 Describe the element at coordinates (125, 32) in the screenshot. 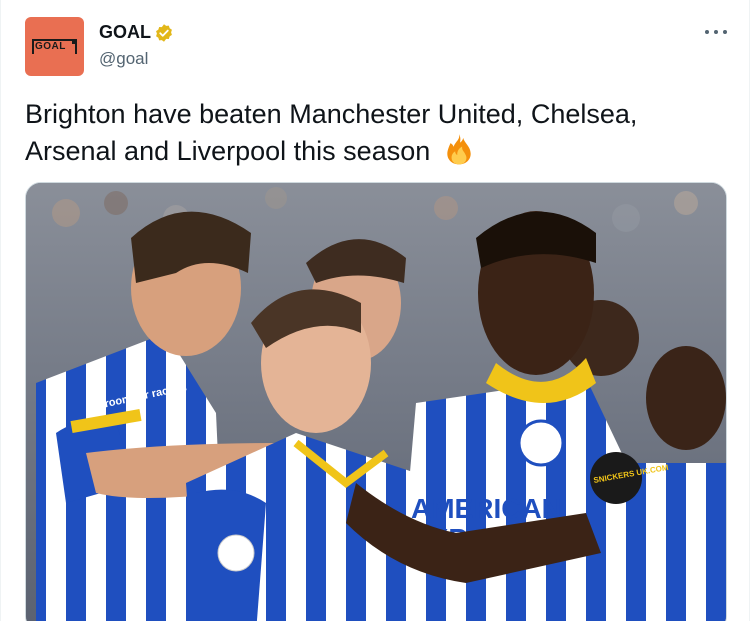

I see `display-name: GOAL` at that location.